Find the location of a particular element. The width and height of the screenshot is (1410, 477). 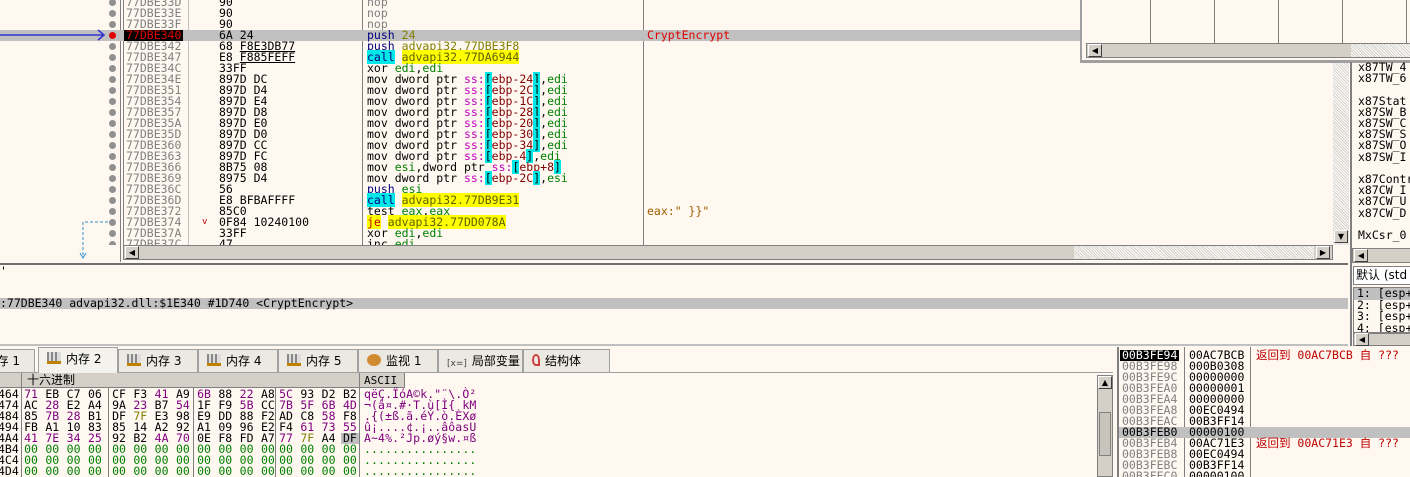

registers-scrollbar: ◀ is located at coordinates (1381, 255).